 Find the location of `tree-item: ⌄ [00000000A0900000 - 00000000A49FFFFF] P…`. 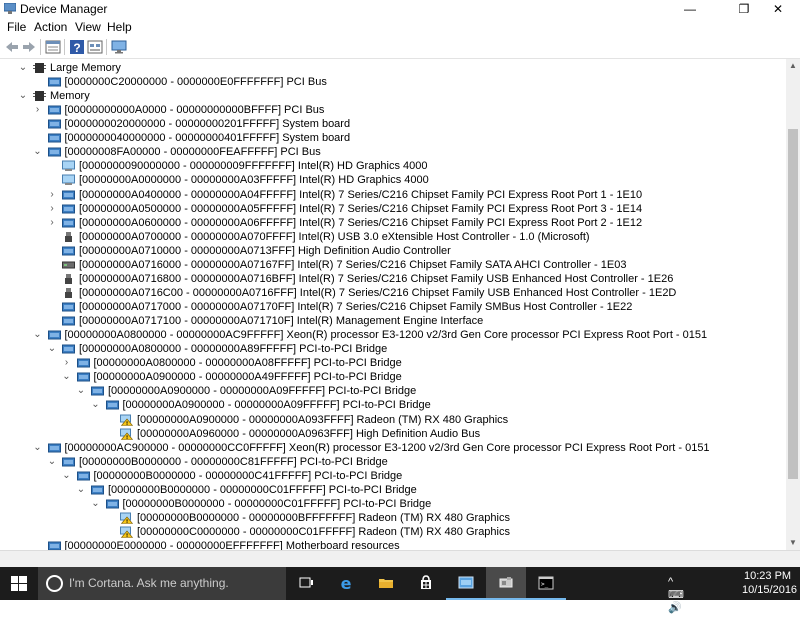

tree-item: ⌄ [00000000A0900000 - 00000000A49FFFFF] P… is located at coordinates (393, 377).